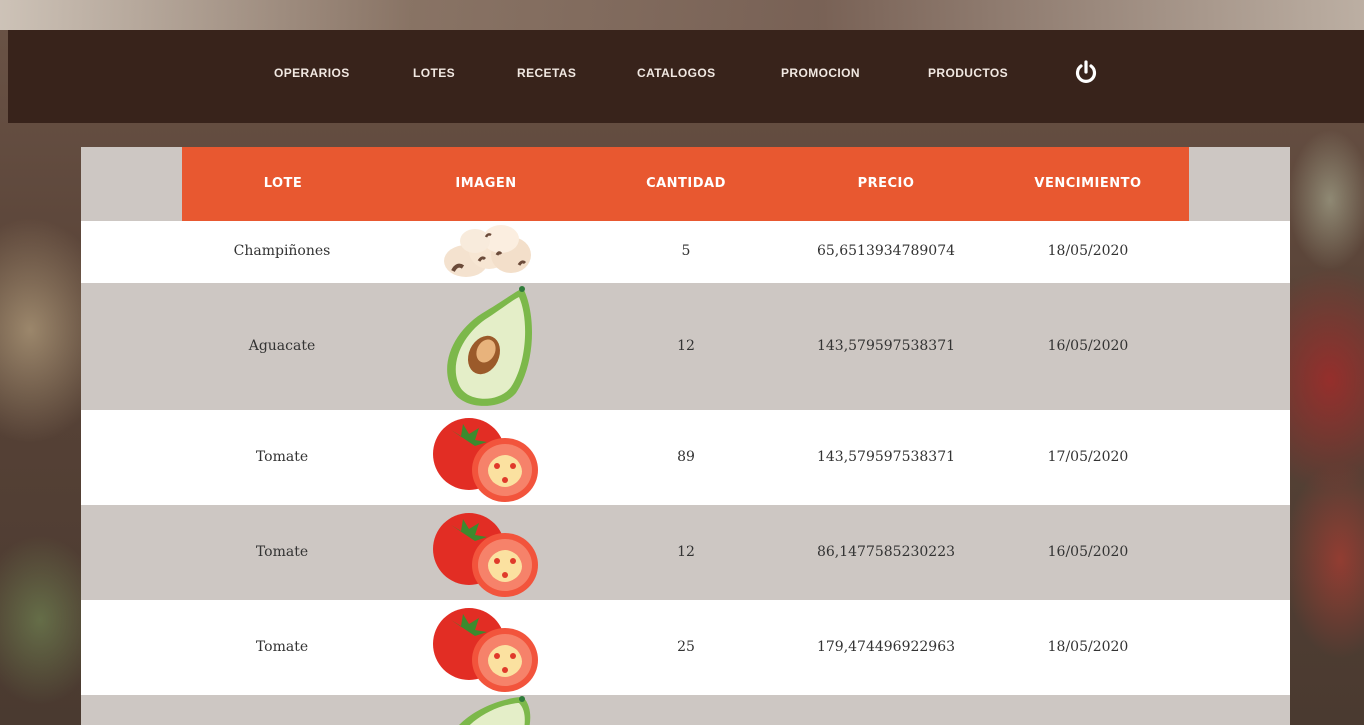 The width and height of the screenshot is (1364, 725). I want to click on header-imagen: IMAGEN, so click(486, 183).